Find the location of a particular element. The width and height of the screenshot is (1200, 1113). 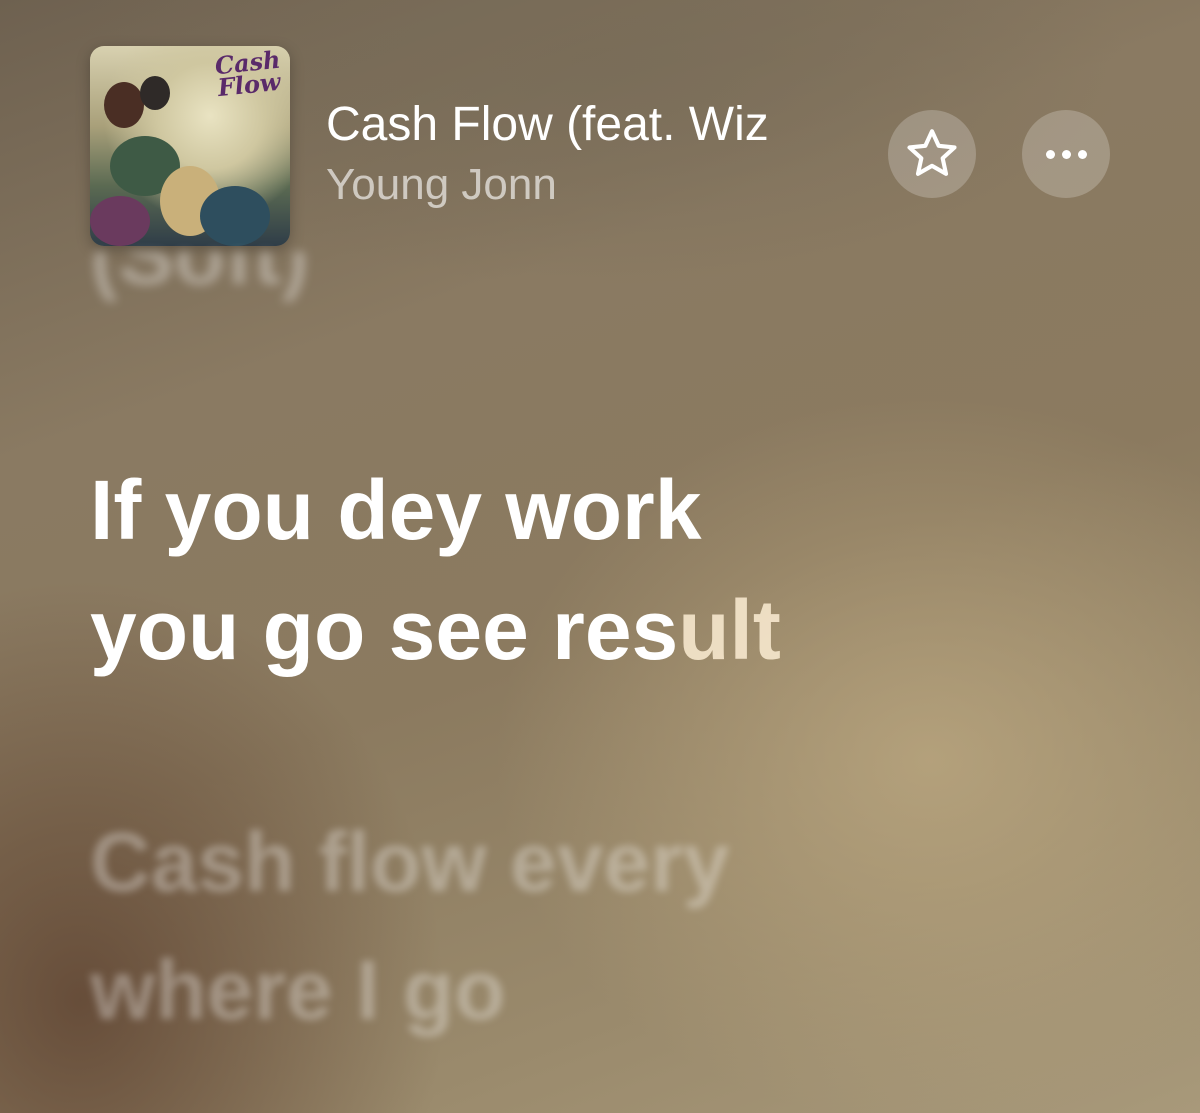

more-options-button is located at coordinates (1066, 154).